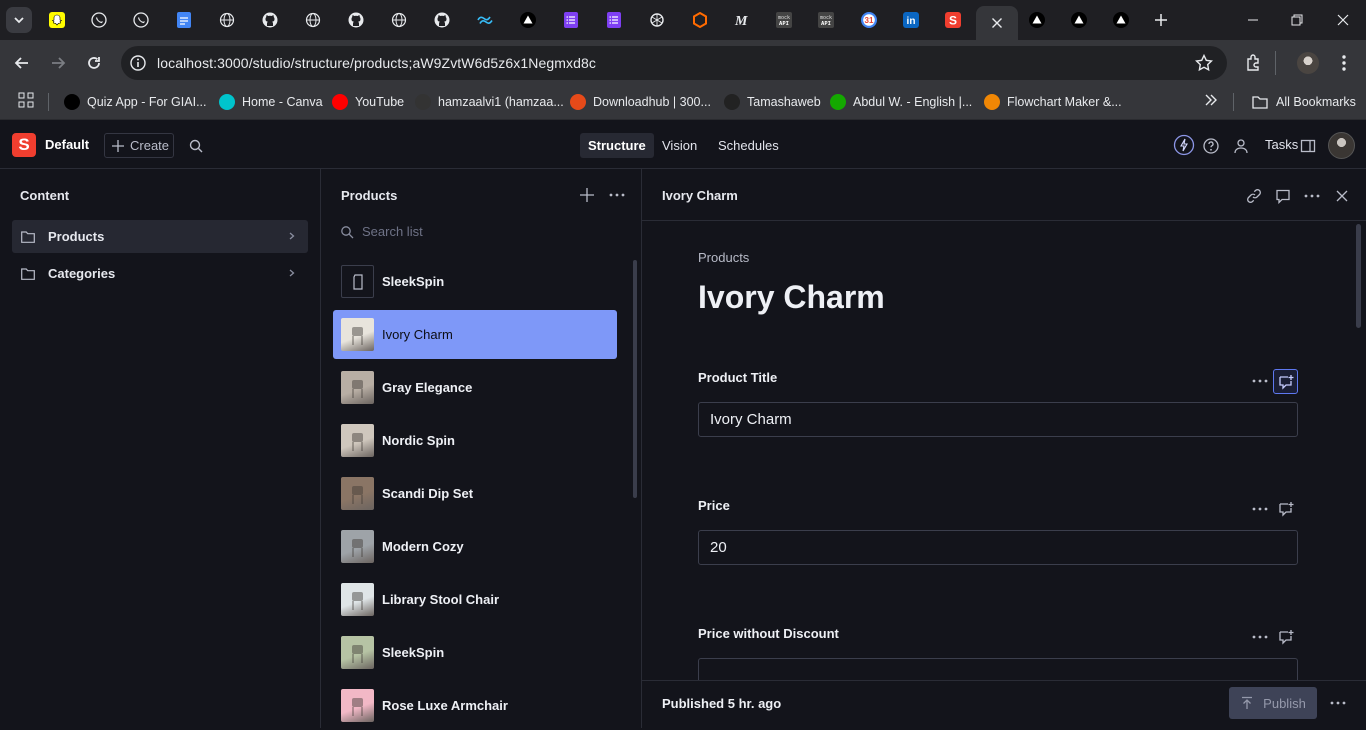 This screenshot has width=1366, height=730. I want to click on products-pane-menu-icon, so click(617, 195).